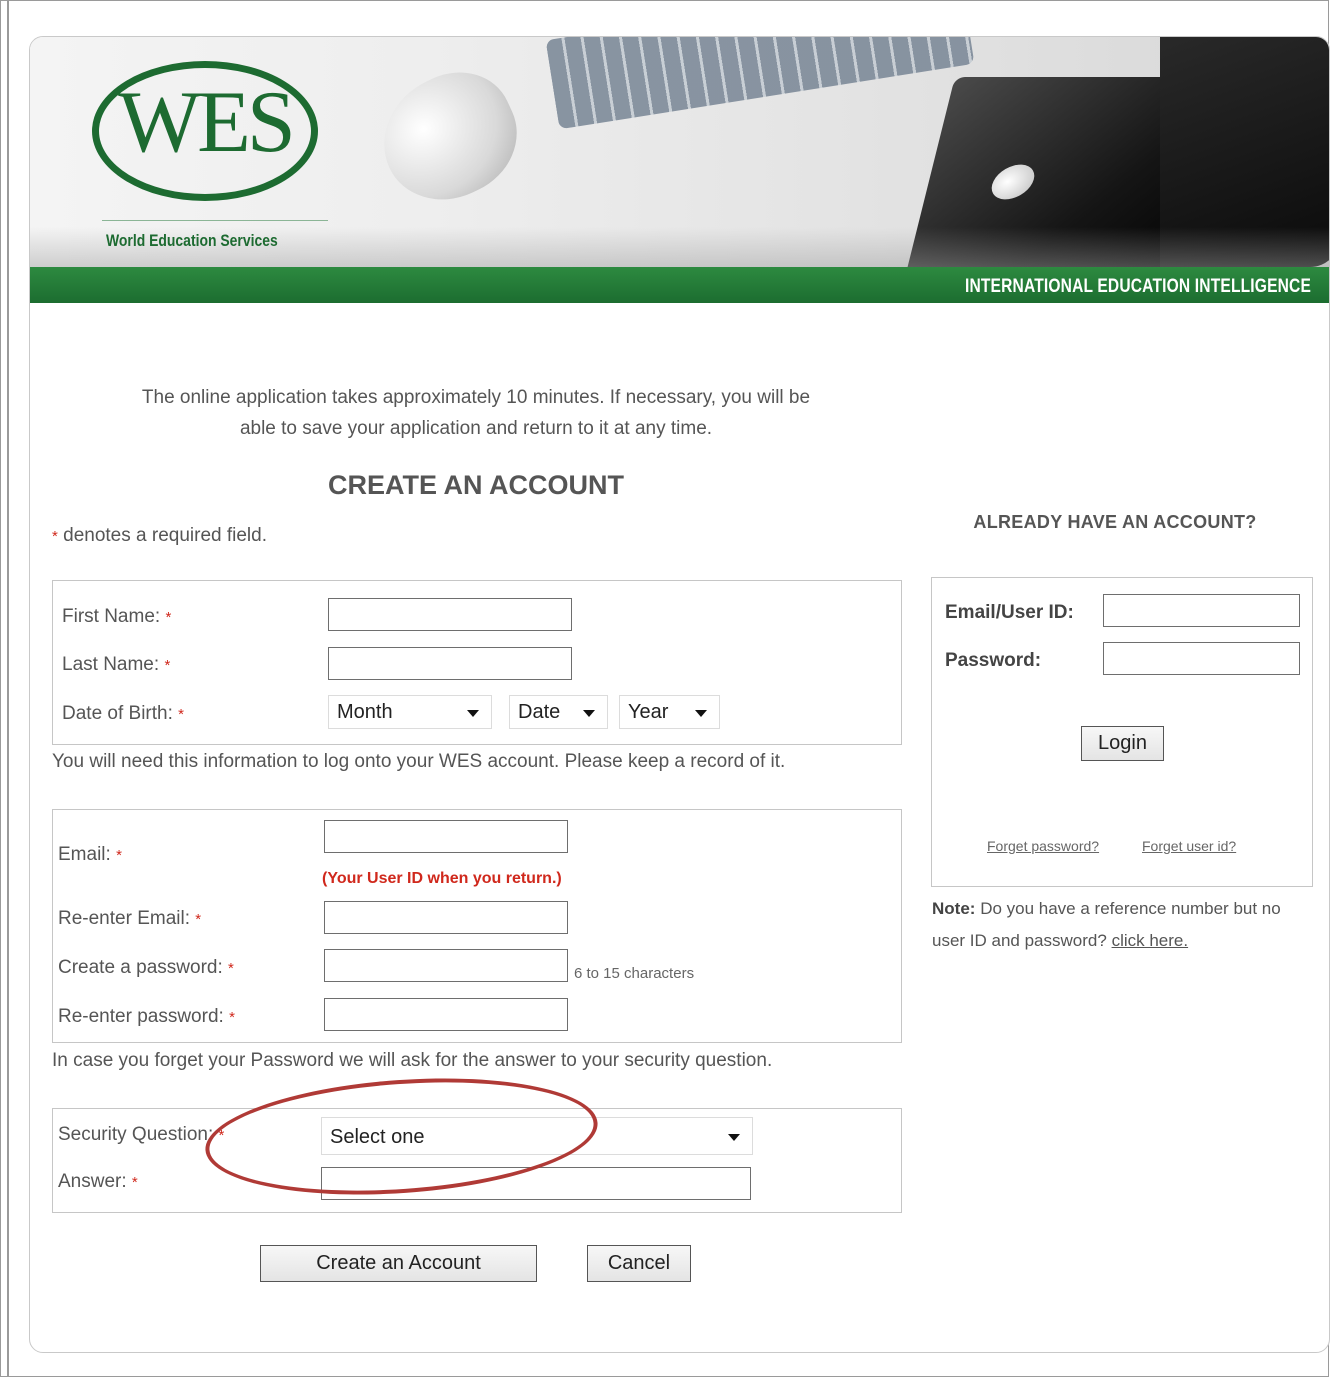 The image size is (1331, 1379). What do you see at coordinates (446, 836) in the screenshot?
I see `email-input` at bounding box center [446, 836].